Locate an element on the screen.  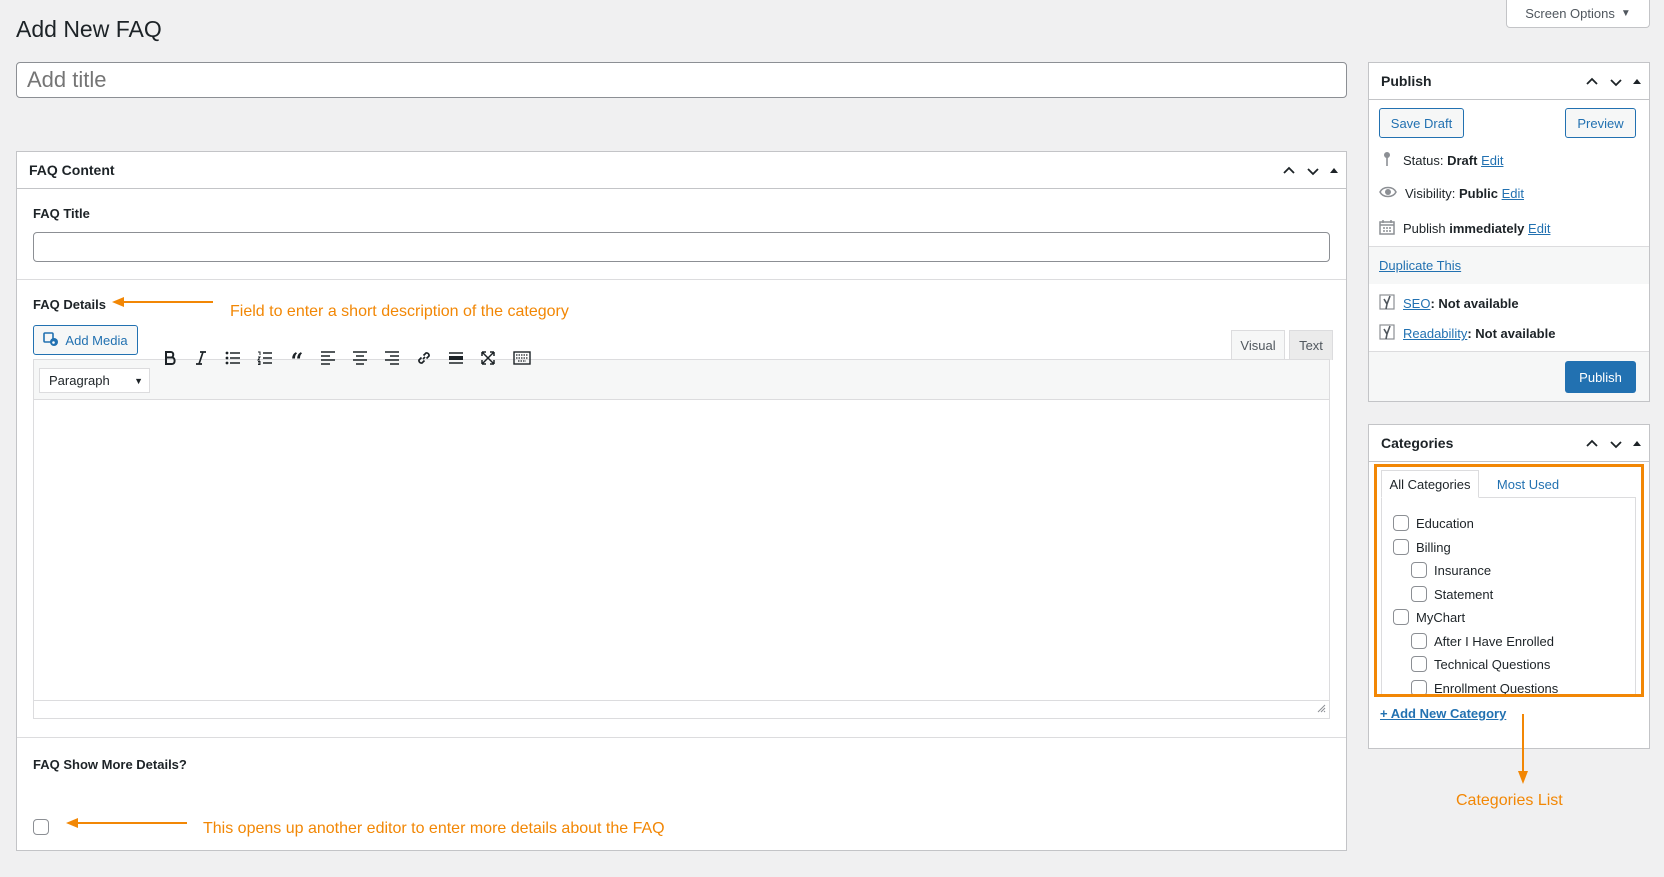
pin-icon is located at coordinates (1387, 160).